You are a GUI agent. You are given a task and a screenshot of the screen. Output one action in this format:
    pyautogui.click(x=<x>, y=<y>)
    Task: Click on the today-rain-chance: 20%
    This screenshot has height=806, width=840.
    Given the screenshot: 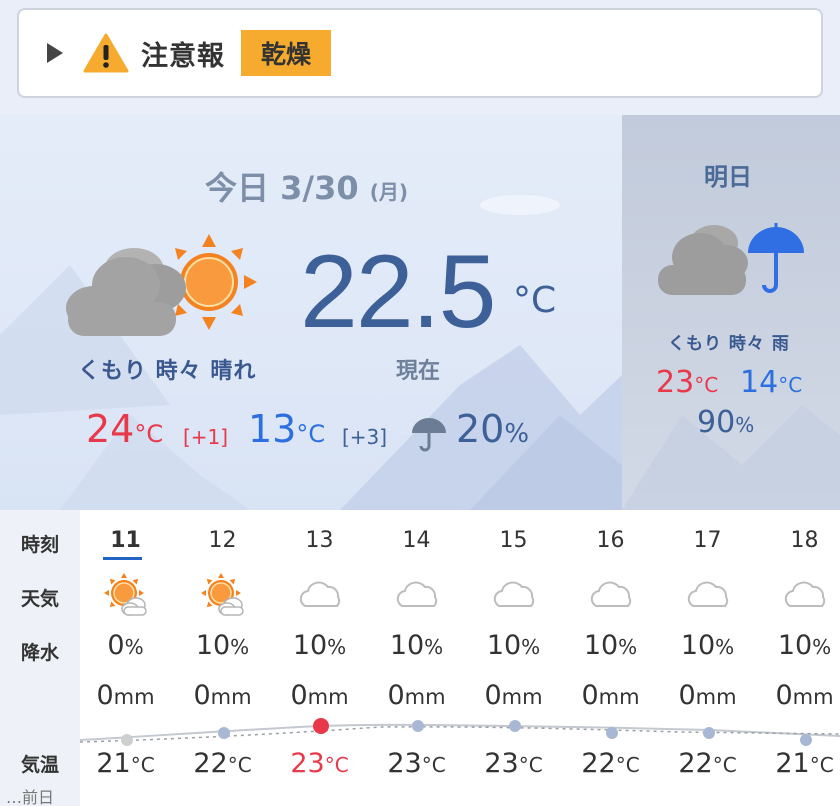 What is the action you would take?
    pyautogui.click(x=492, y=429)
    